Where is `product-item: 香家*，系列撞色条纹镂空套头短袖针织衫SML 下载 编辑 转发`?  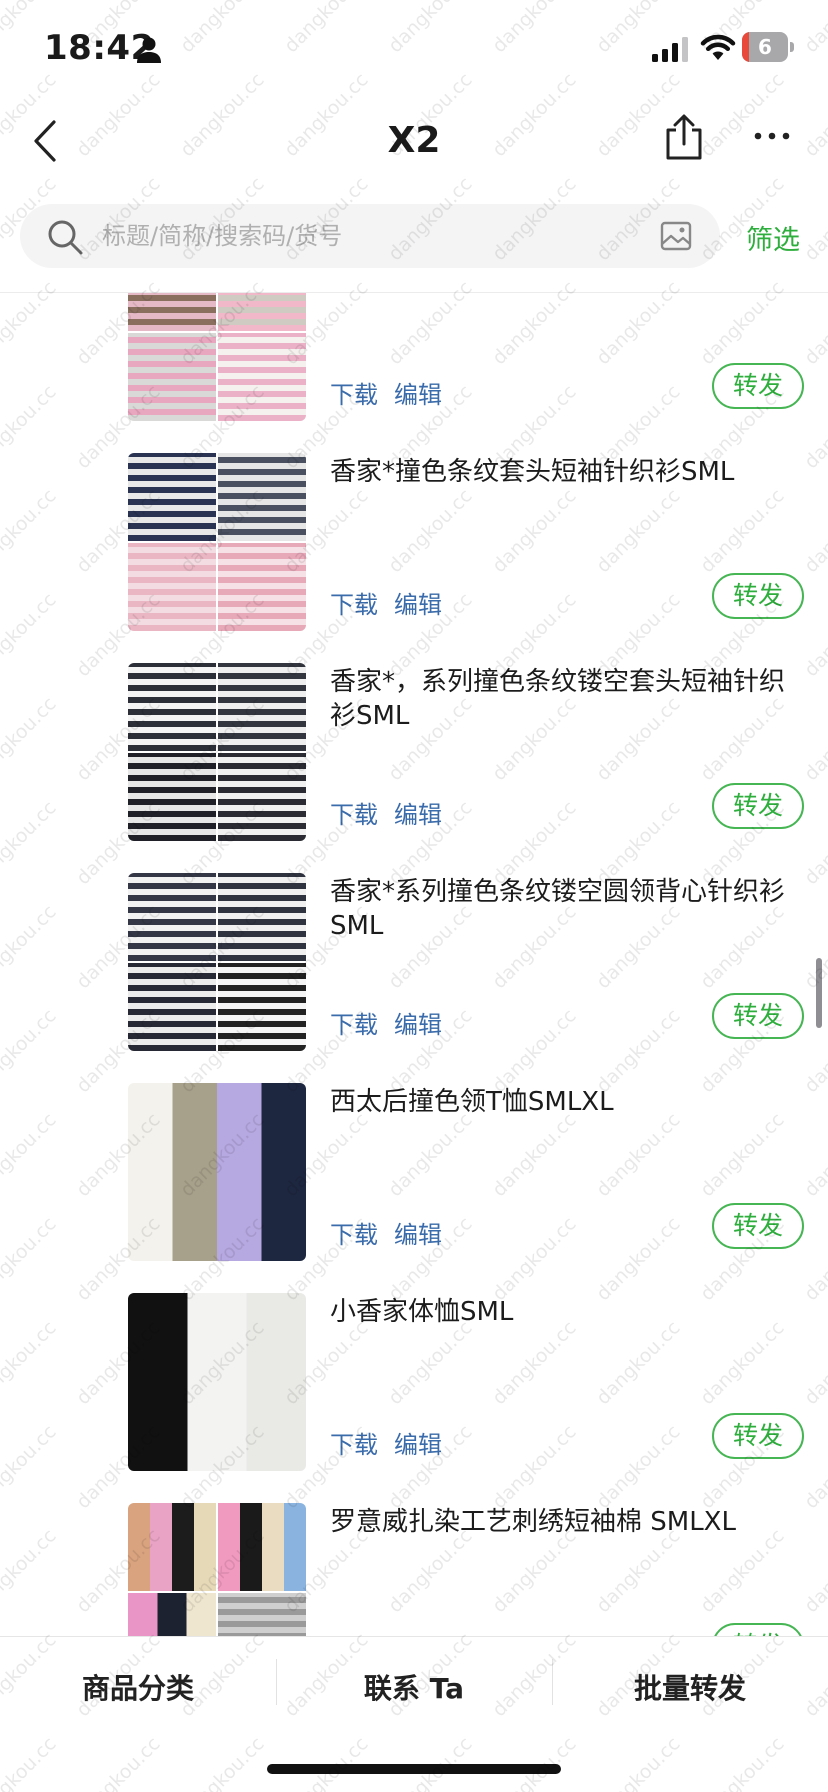
product-item: 香家*，系列撞色条纹镂空套头短袖针织衫SML 下载 编辑 转发 is located at coordinates (414, 768).